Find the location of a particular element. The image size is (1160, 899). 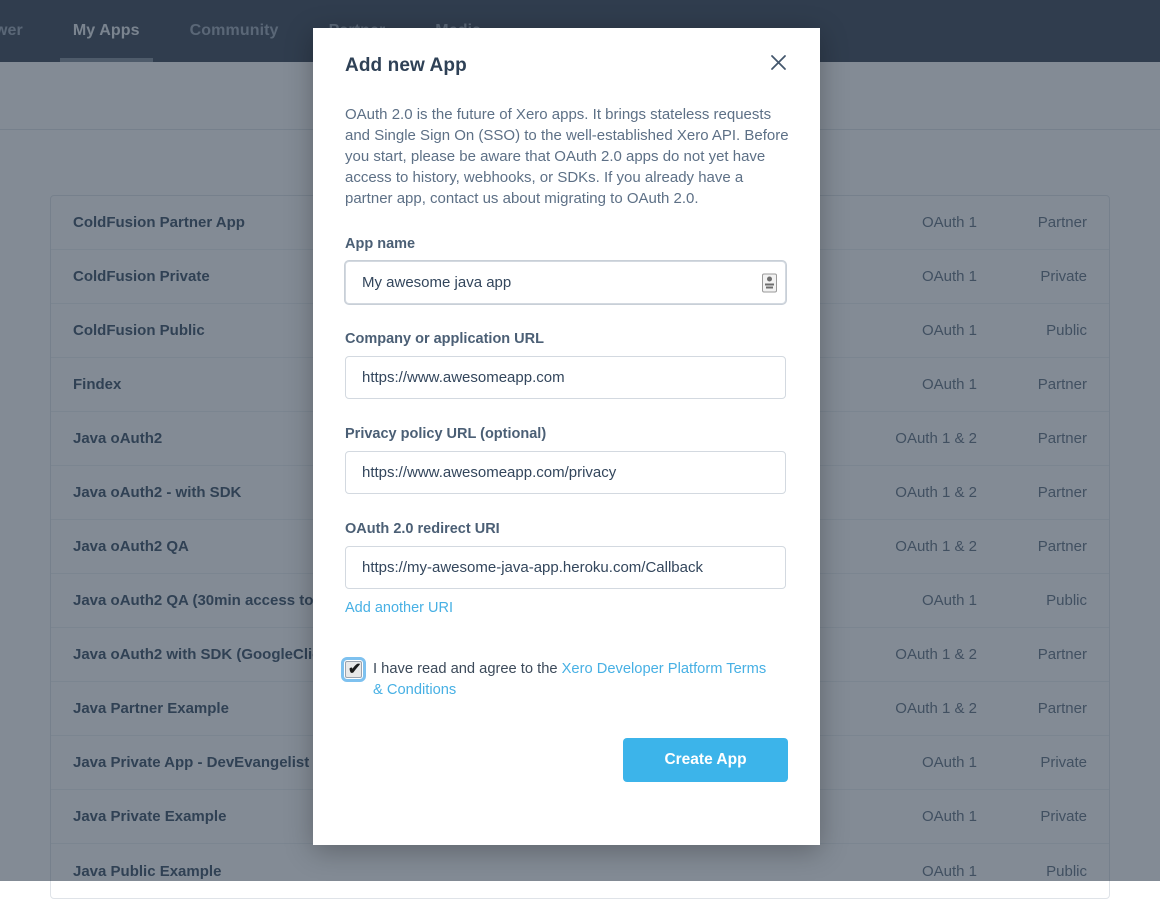

modal-header: Add new App is located at coordinates (566, 52).